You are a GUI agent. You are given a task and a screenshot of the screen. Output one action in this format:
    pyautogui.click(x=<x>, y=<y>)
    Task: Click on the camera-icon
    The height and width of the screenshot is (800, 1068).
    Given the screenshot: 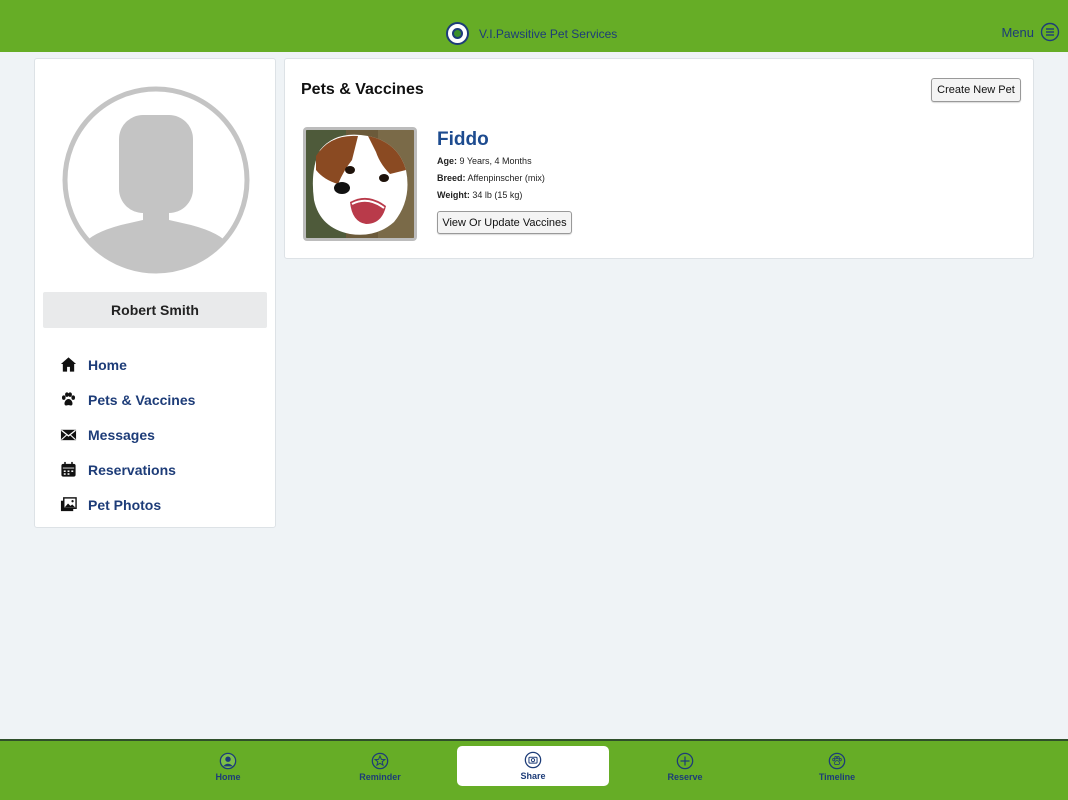 What is the action you would take?
    pyautogui.click(x=533, y=760)
    